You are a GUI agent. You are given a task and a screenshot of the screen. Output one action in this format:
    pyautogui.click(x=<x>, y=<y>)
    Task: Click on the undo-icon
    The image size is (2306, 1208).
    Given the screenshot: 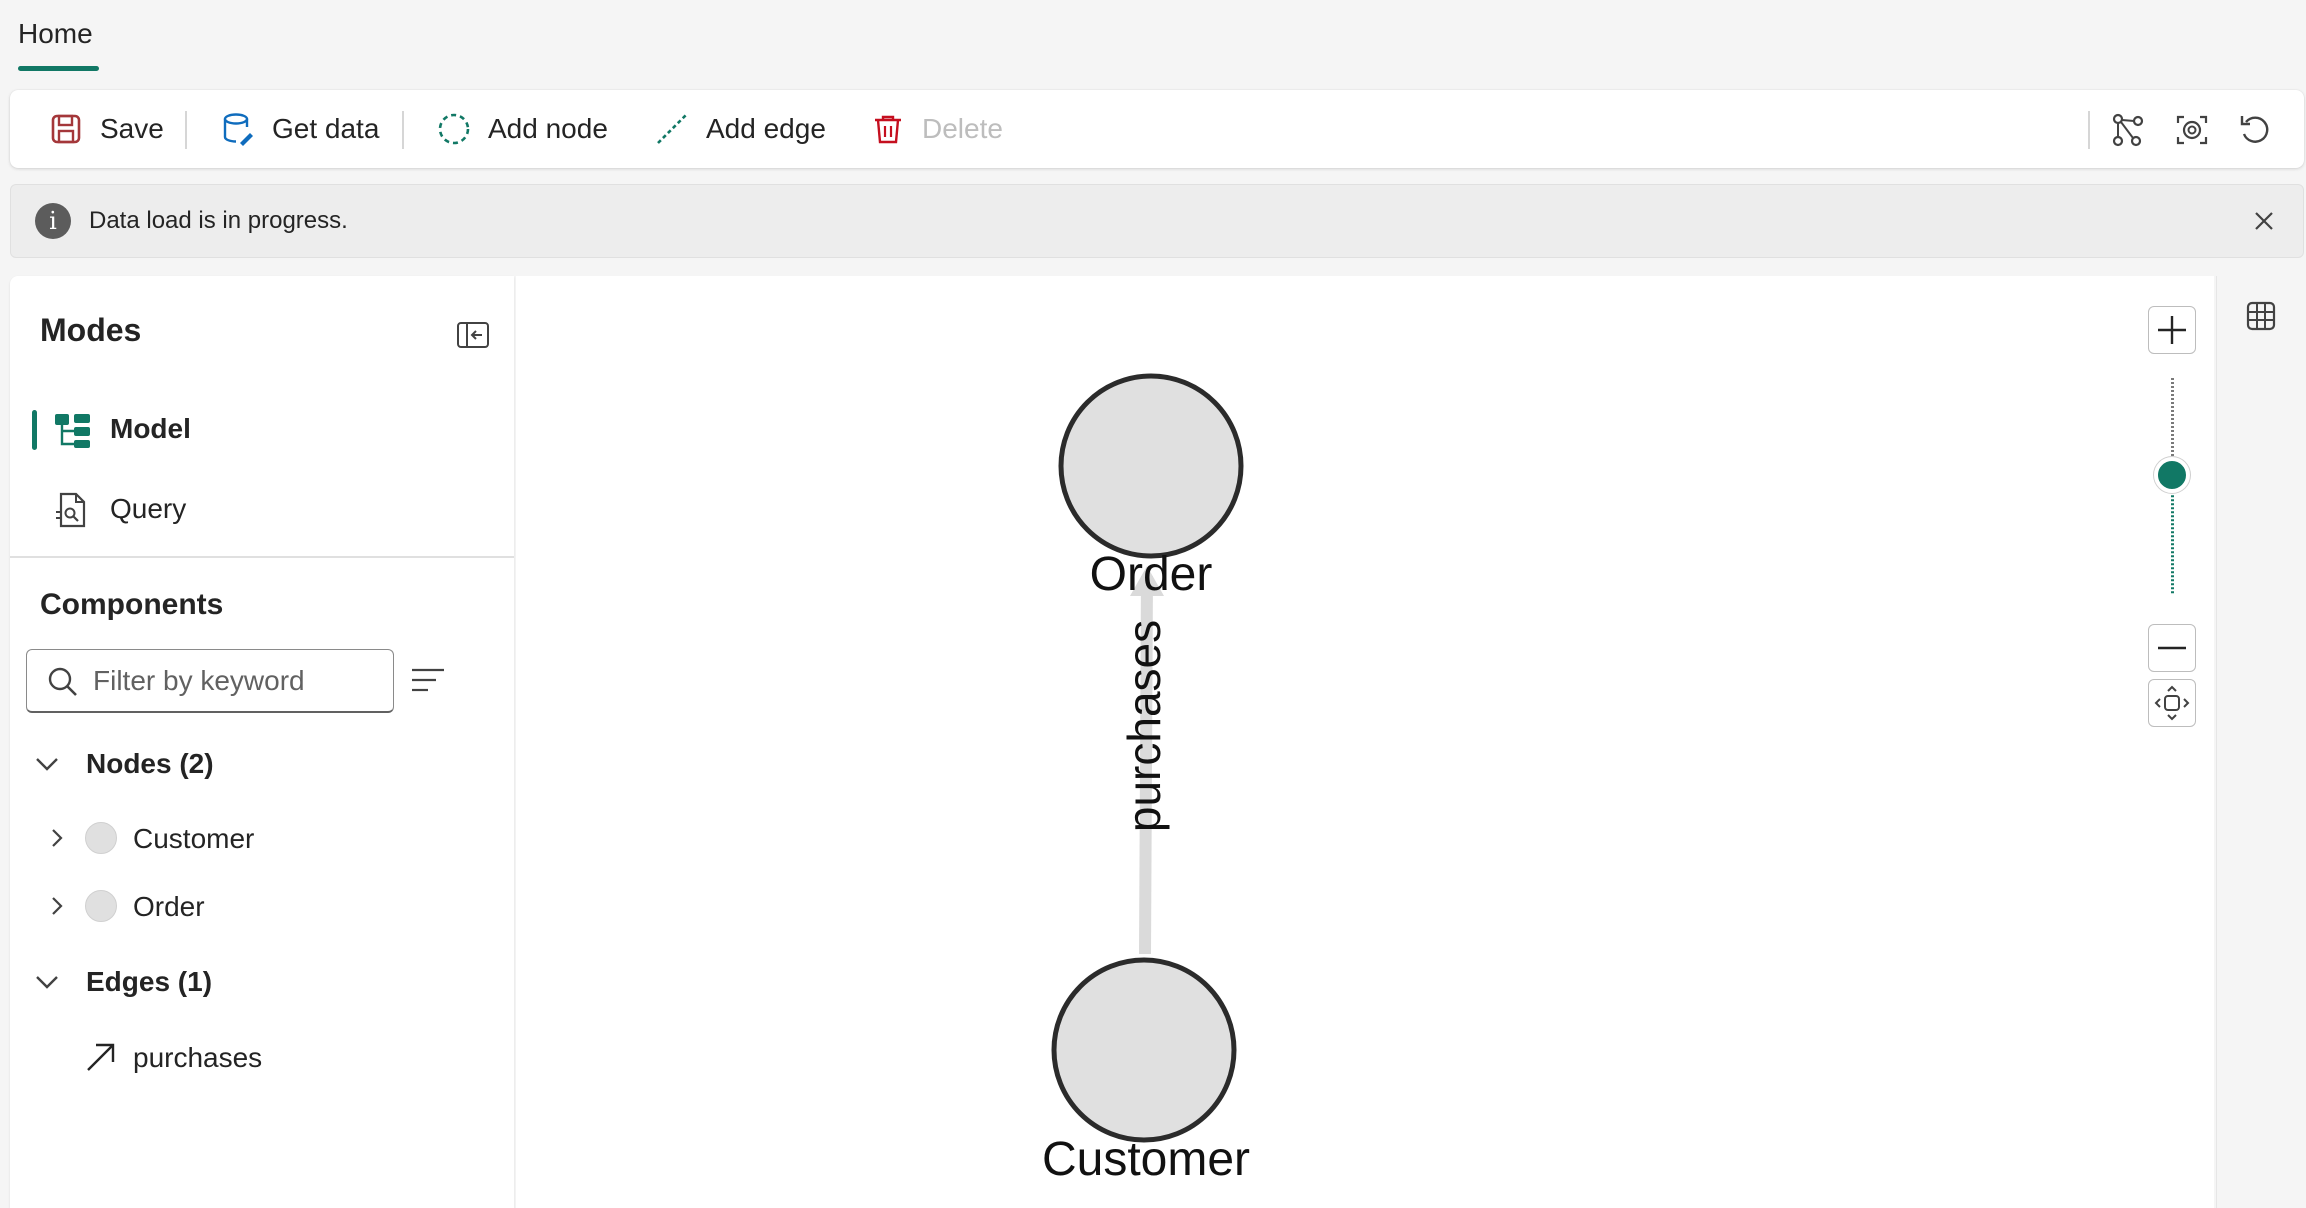 What is the action you would take?
    pyautogui.click(x=2254, y=129)
    